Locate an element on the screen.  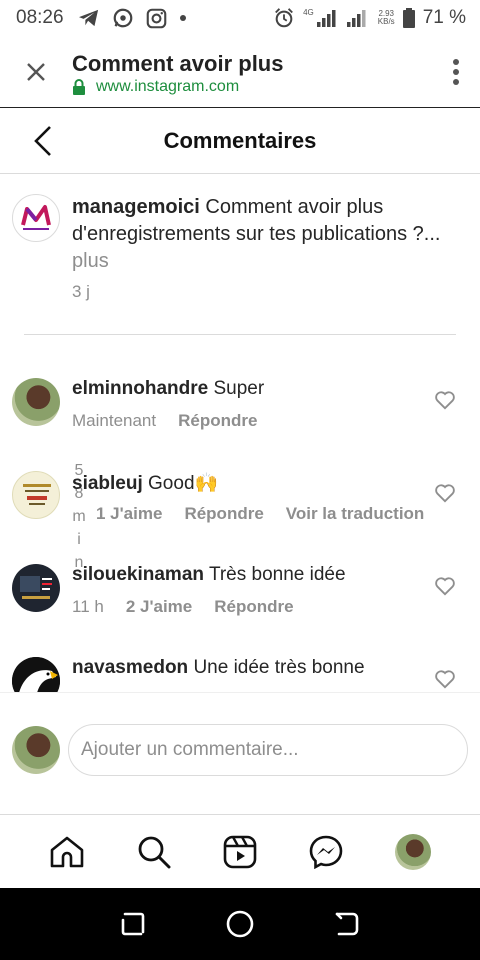
comment-item: elminnohandre Super Maintenant Répondre is located at coordinates (240, 424).